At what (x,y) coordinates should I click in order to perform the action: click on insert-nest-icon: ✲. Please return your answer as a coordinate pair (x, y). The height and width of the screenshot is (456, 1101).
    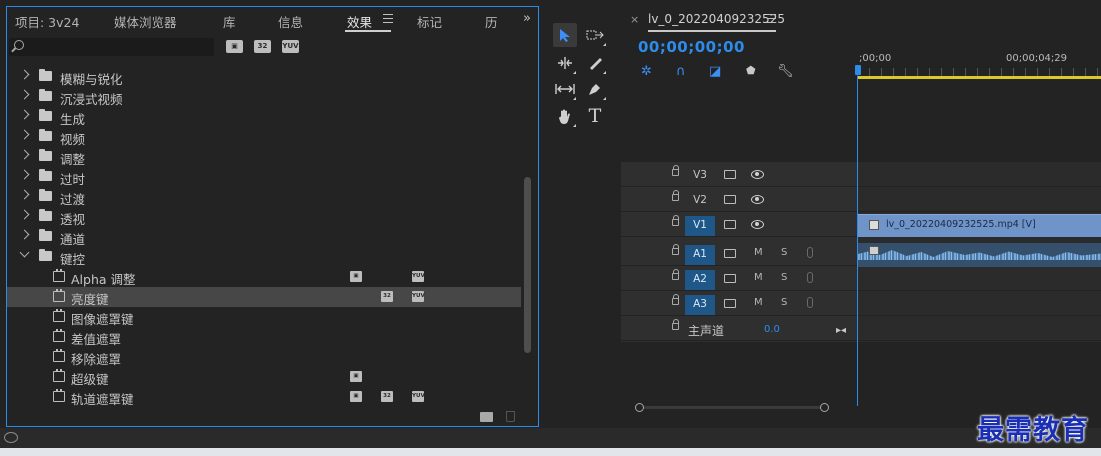
    Looking at the image, I should click on (646, 71).